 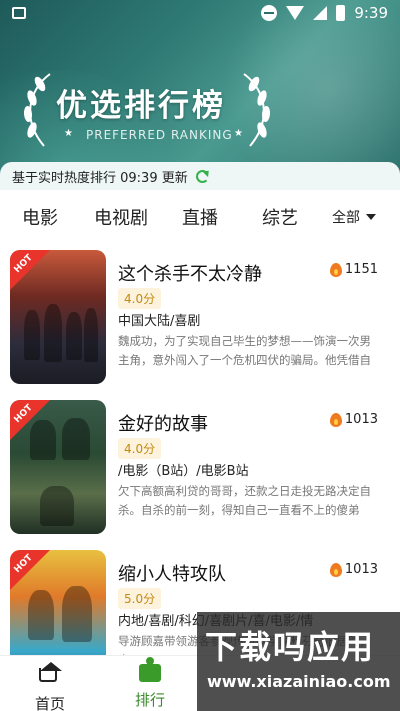 What do you see at coordinates (341, 13) in the screenshot?
I see `battery-icon` at bounding box center [341, 13].